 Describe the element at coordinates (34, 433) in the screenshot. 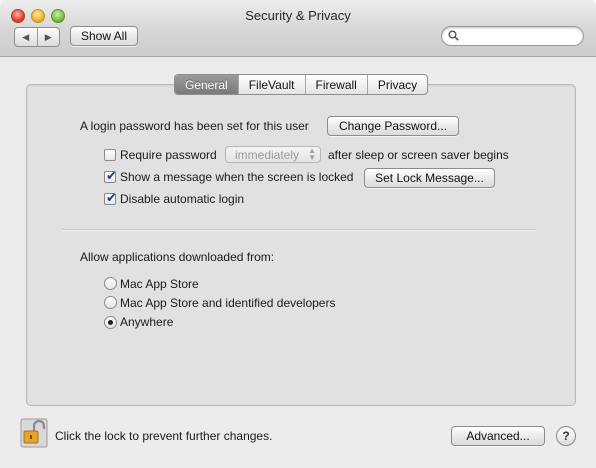

I see `unlocked-padlock-icon` at that location.